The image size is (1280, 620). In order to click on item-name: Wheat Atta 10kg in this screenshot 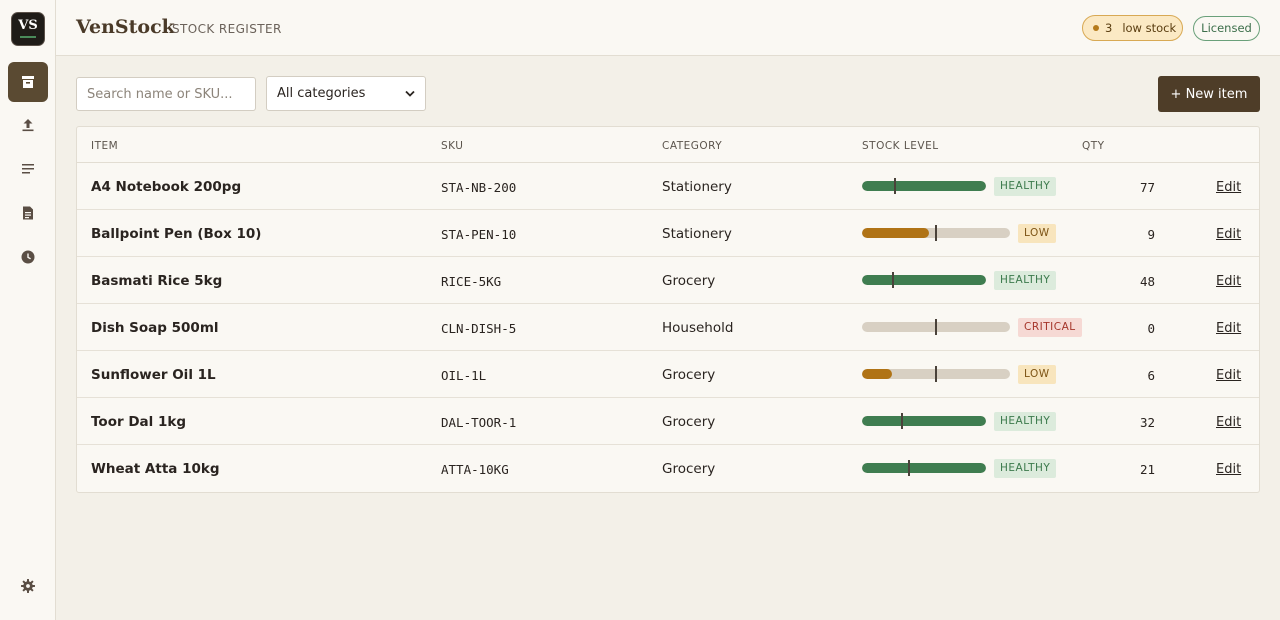, I will do `click(155, 469)`.